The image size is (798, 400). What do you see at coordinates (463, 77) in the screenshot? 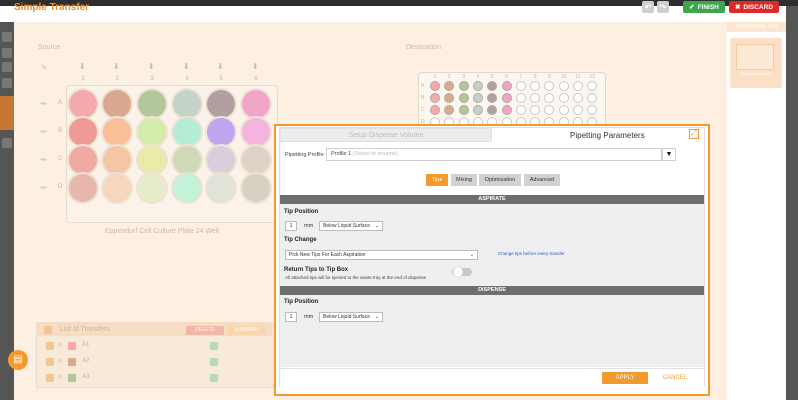
I see `destination-column-number: 3` at bounding box center [463, 77].